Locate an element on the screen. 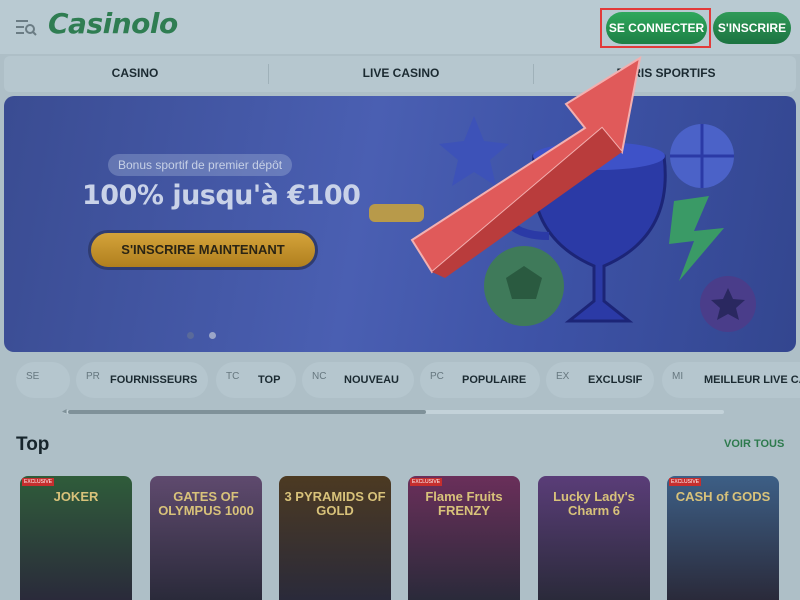 Image resolution: width=800 pixels, height=600 pixels. providers-icon: PR is located at coordinates (93, 376).